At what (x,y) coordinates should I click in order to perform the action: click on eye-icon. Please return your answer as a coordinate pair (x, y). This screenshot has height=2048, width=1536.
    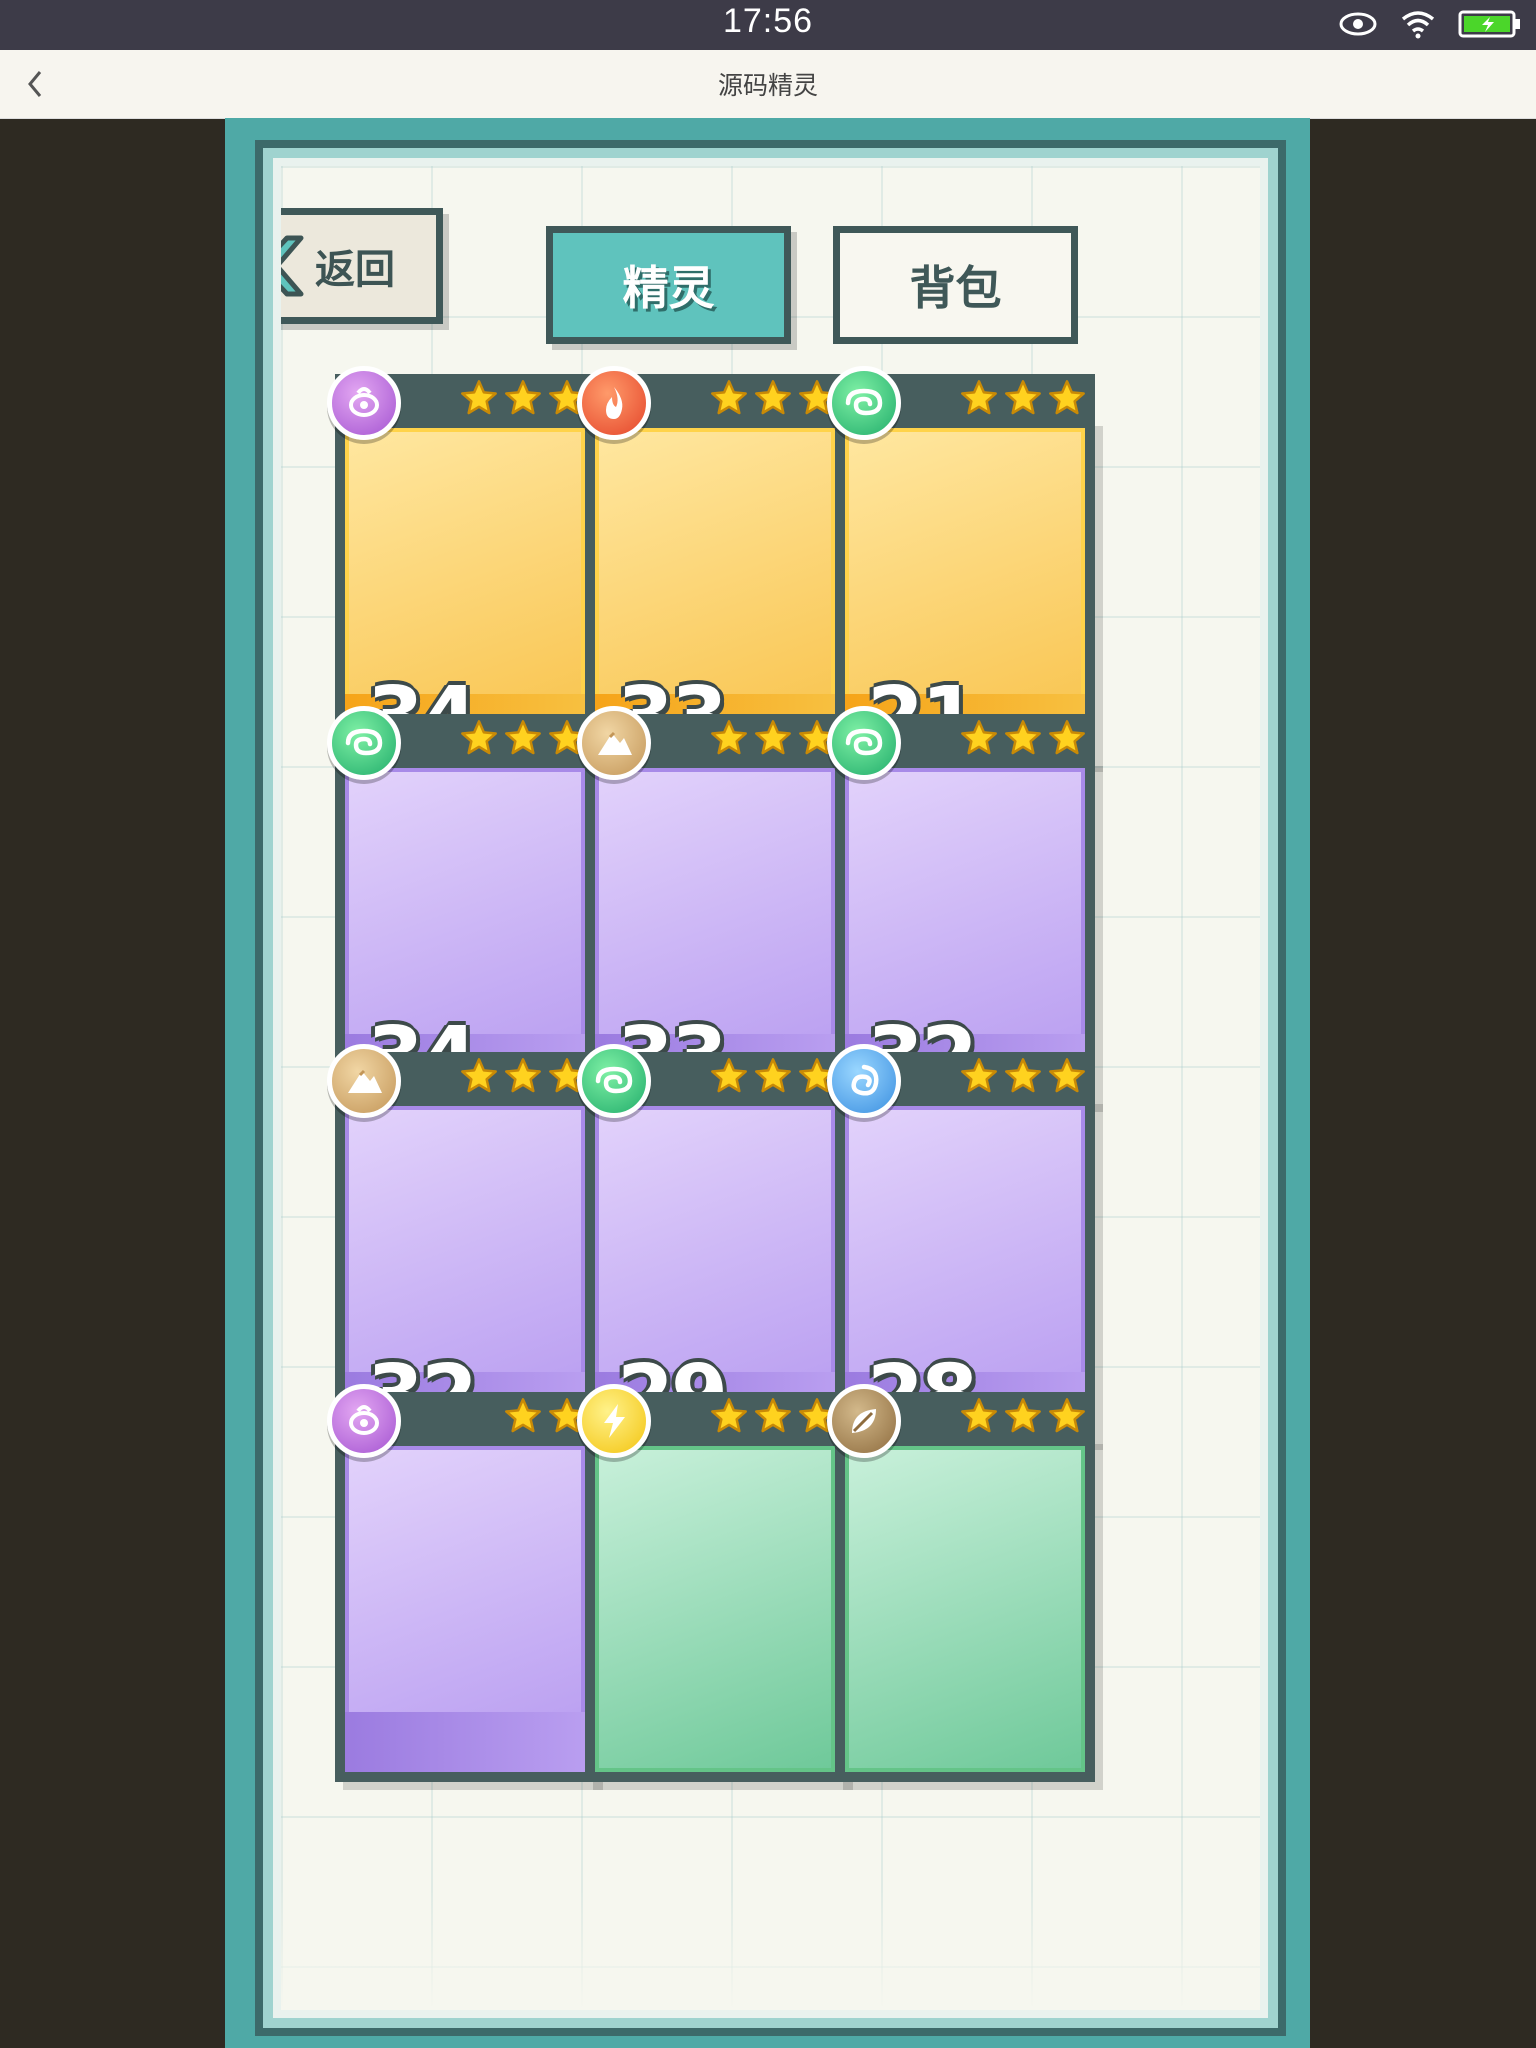
    Looking at the image, I should click on (1358, 26).